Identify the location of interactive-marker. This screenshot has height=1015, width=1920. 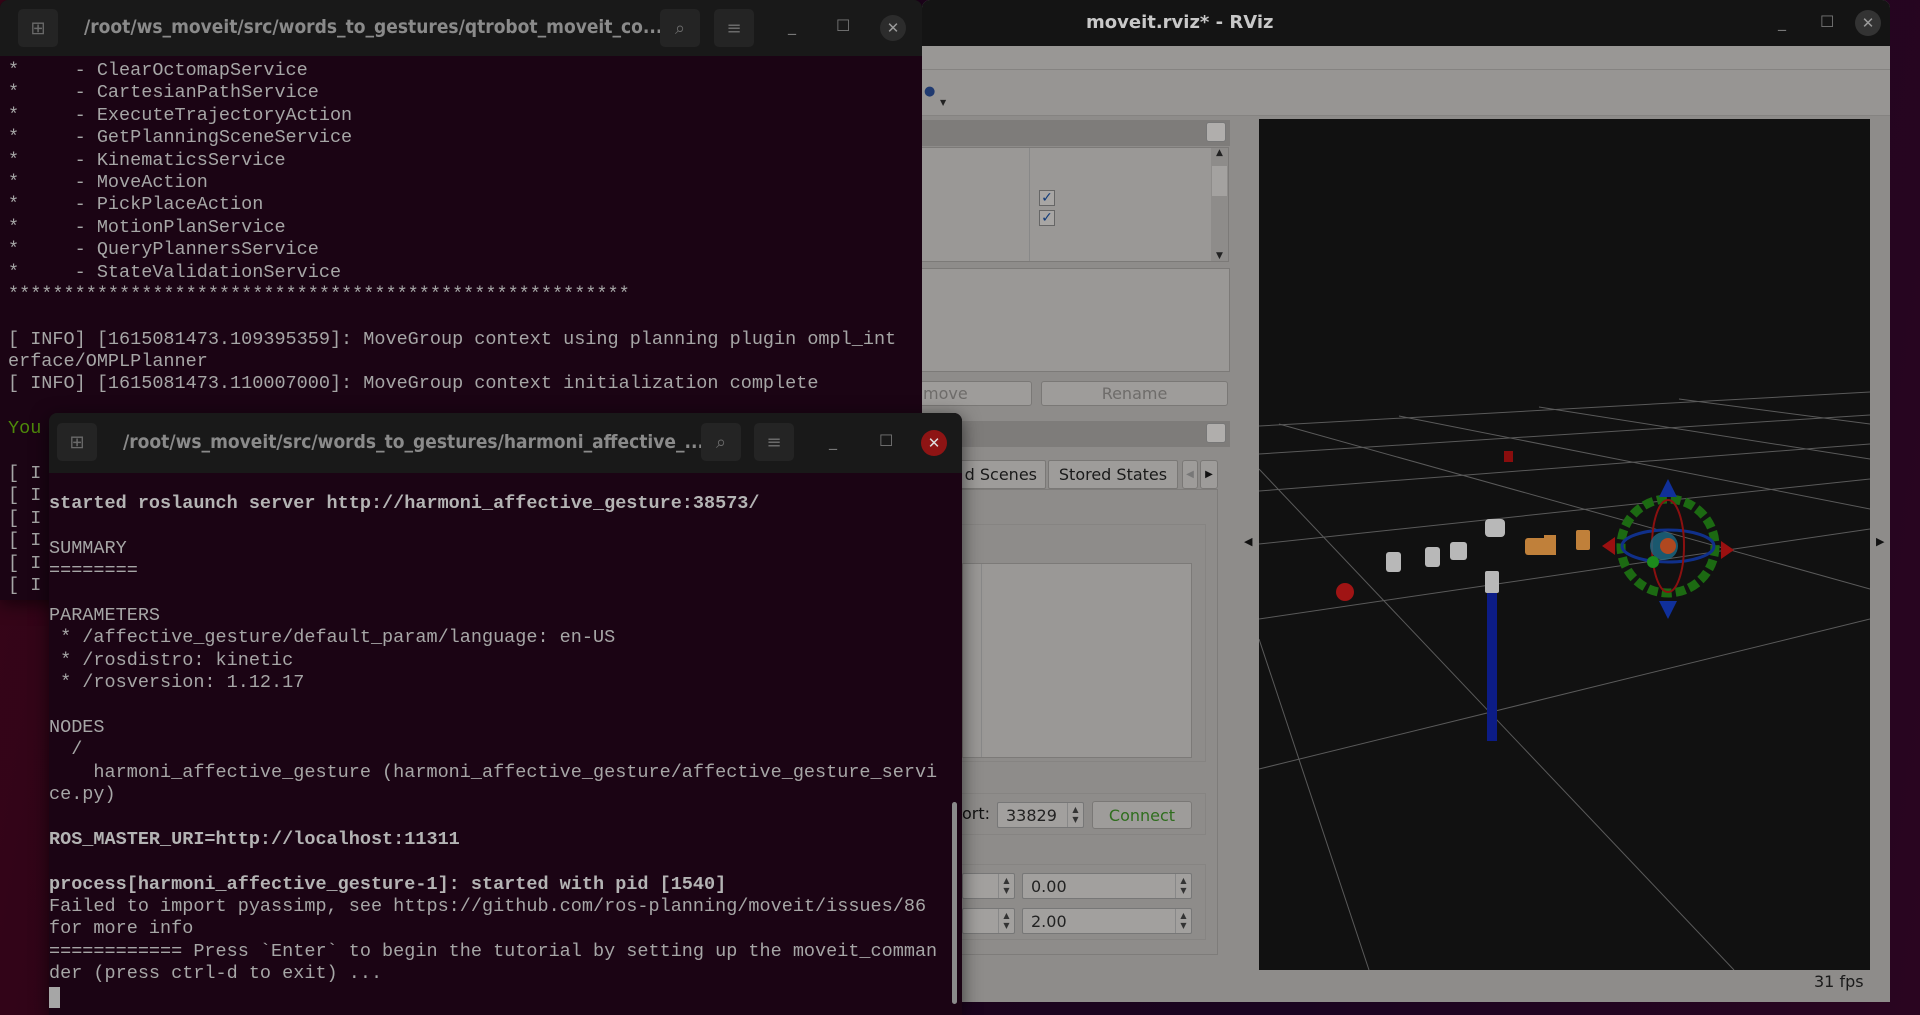
(1668, 549).